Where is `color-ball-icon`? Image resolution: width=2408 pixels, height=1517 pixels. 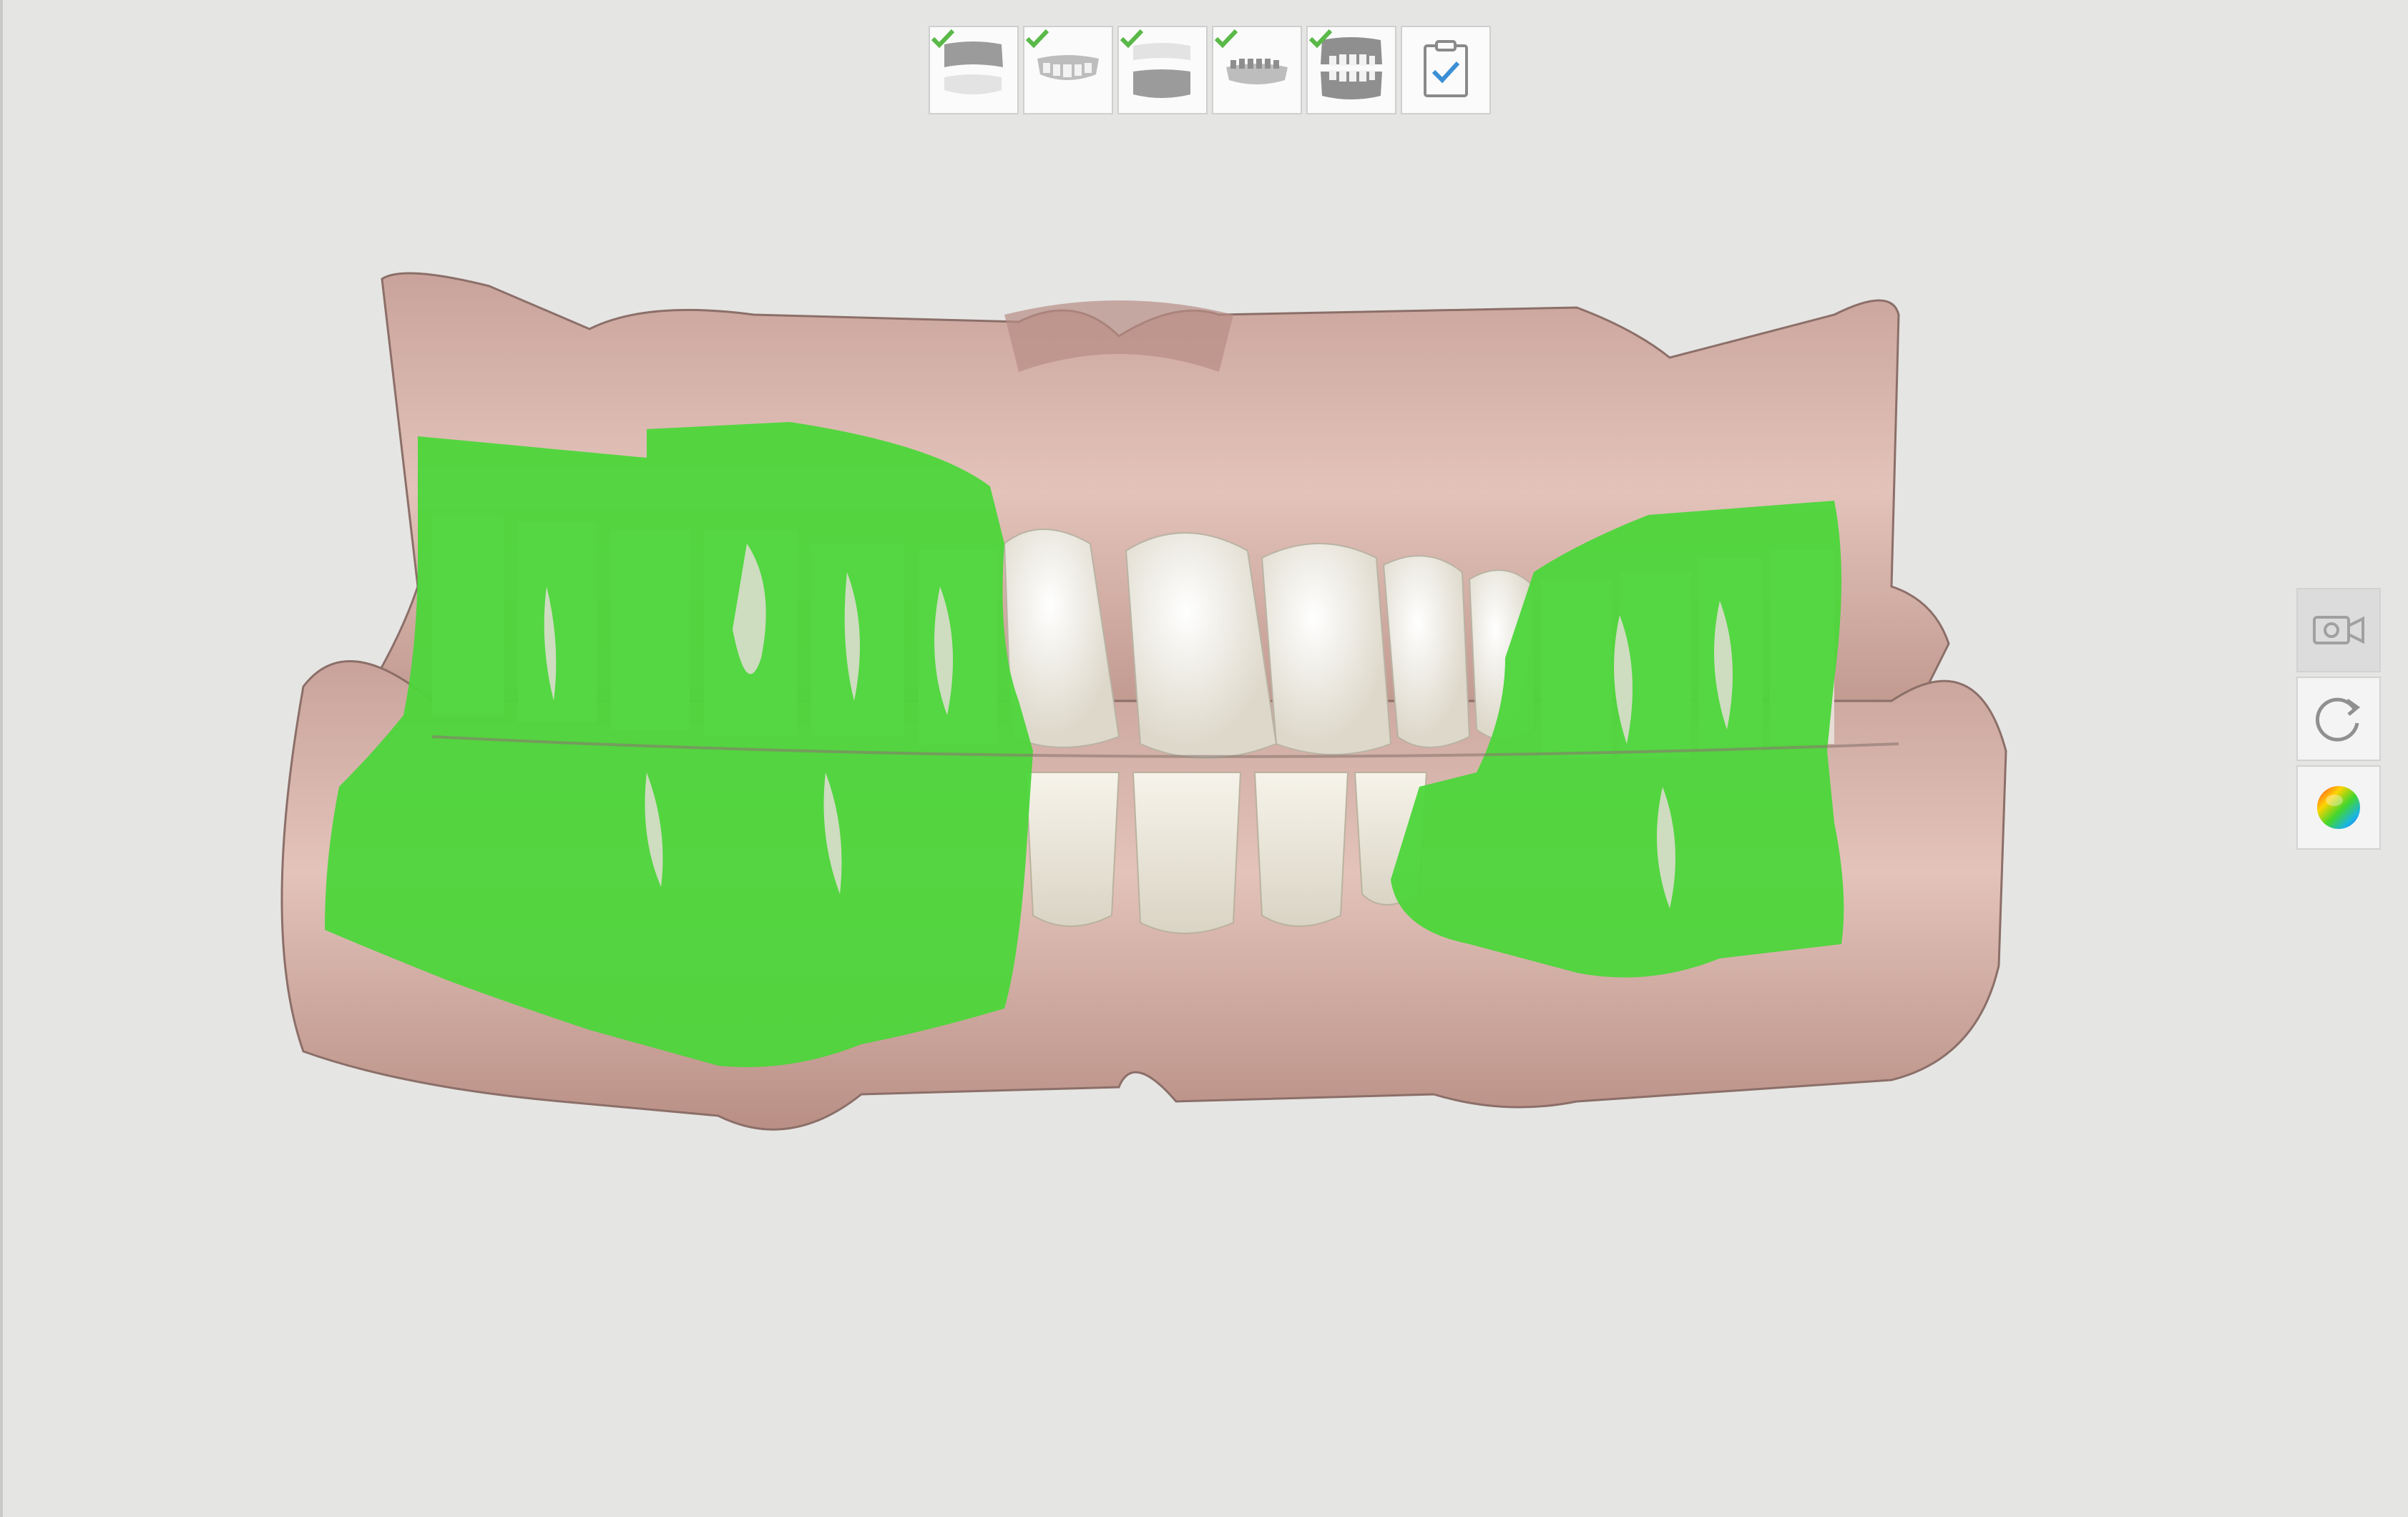
color-ball-icon is located at coordinates (2338, 807).